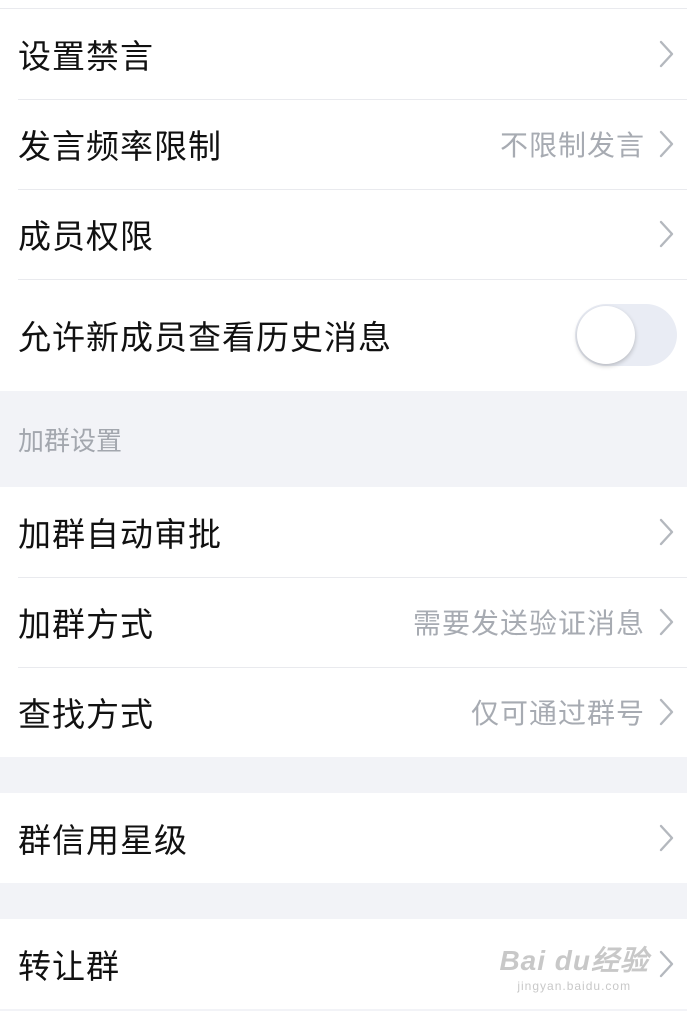  Describe the element at coordinates (343, 234) in the screenshot. I see `member-permissions-row: 成员权限` at that location.